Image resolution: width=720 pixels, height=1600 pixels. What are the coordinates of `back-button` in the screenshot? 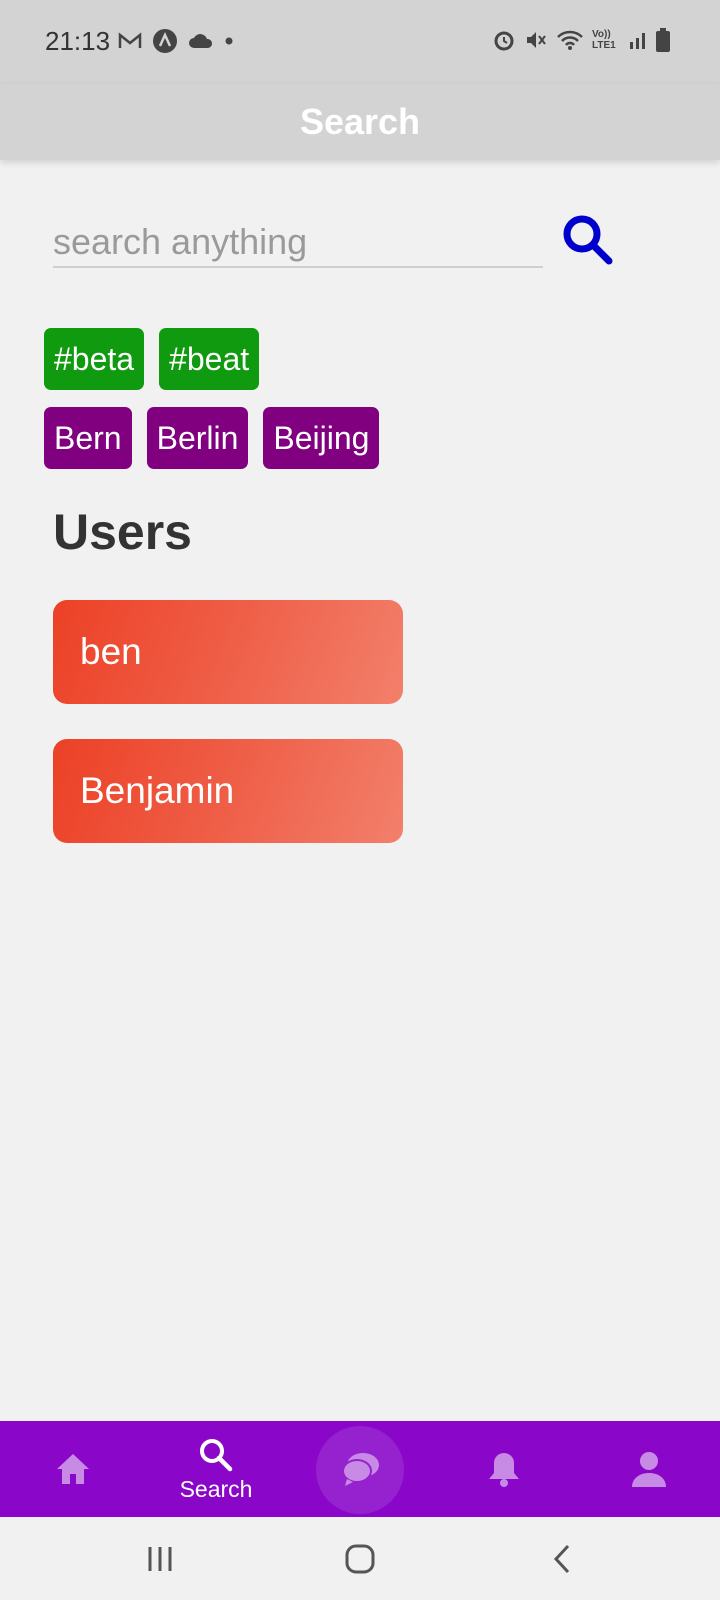 It's located at (562, 1559).